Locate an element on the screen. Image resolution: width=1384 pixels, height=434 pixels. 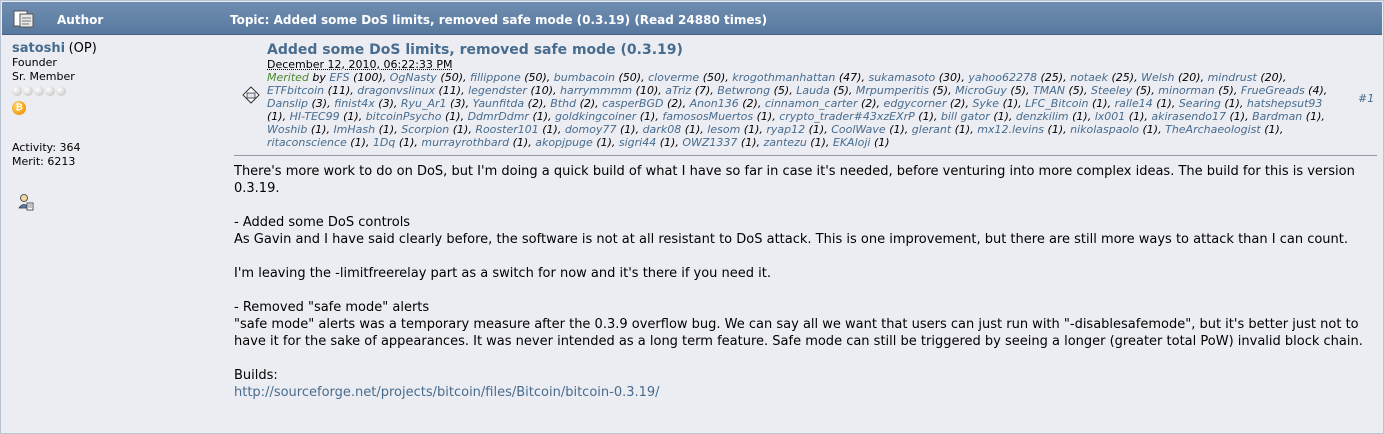
merit-user-link: Mrpumperitis is located at coordinates (892, 90).